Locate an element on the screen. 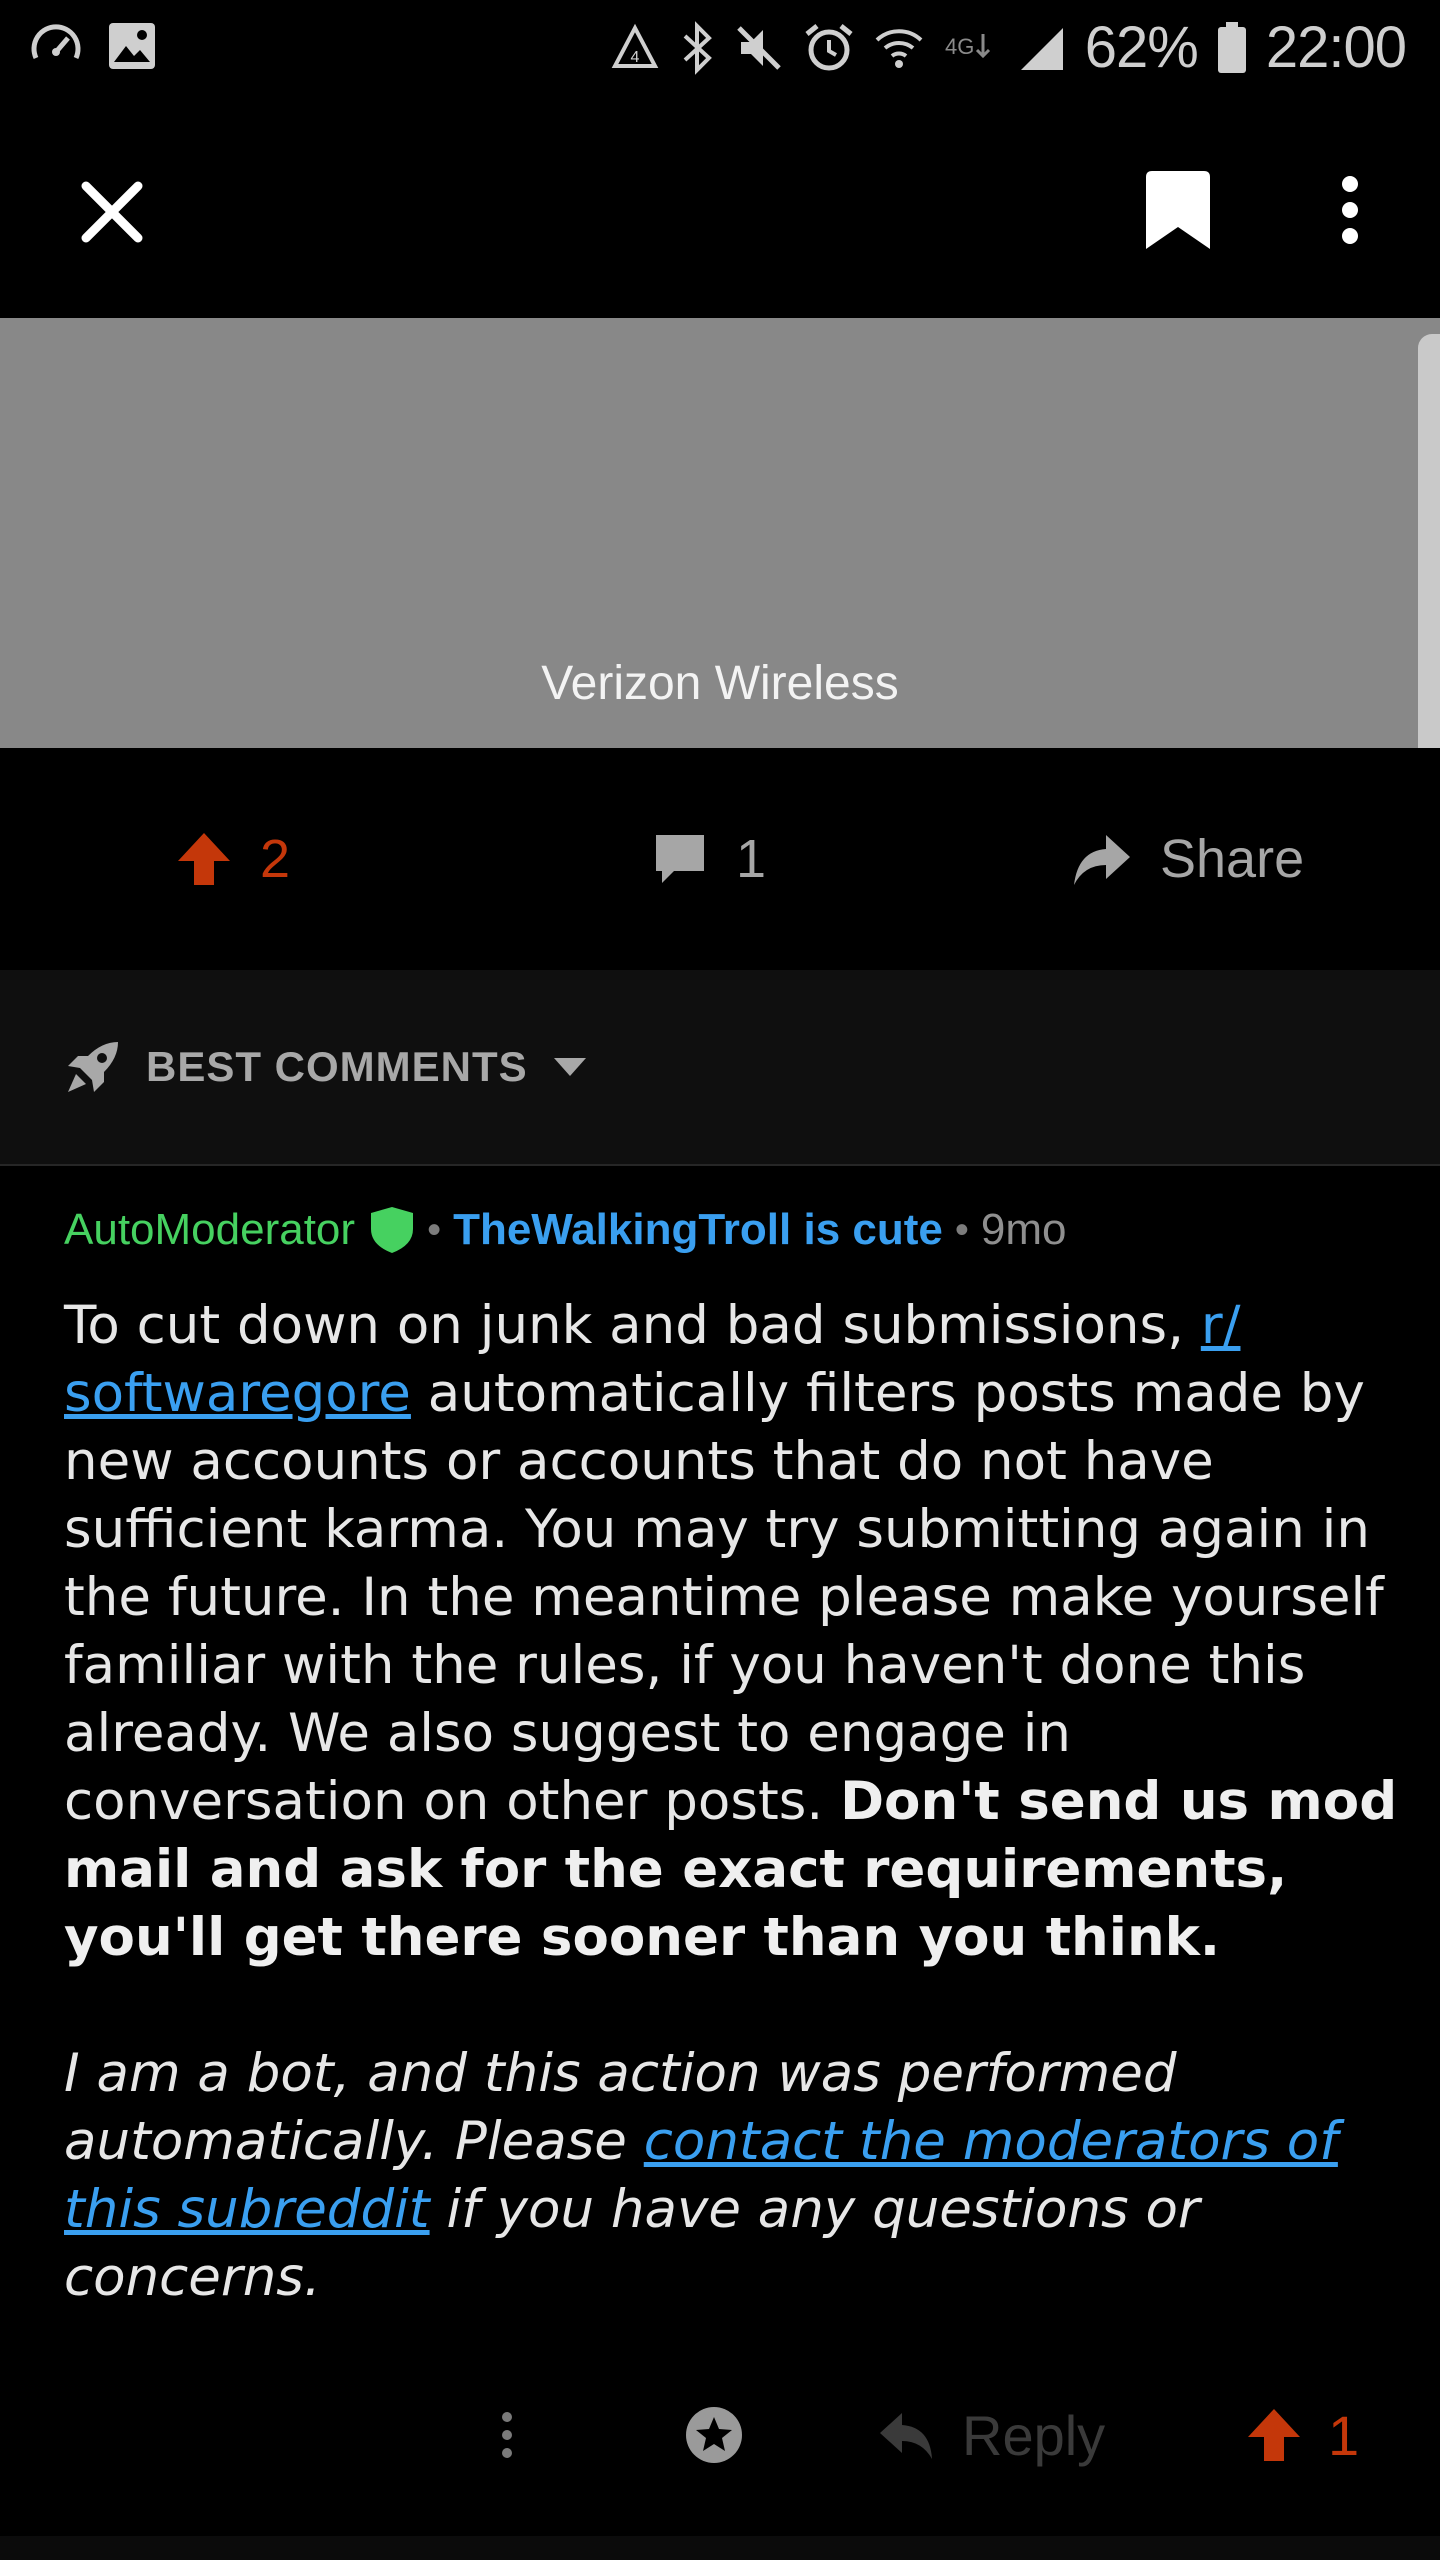 The width and height of the screenshot is (1440, 2560). comment-action-bar: Reply 1 is located at coordinates (720, 2435).